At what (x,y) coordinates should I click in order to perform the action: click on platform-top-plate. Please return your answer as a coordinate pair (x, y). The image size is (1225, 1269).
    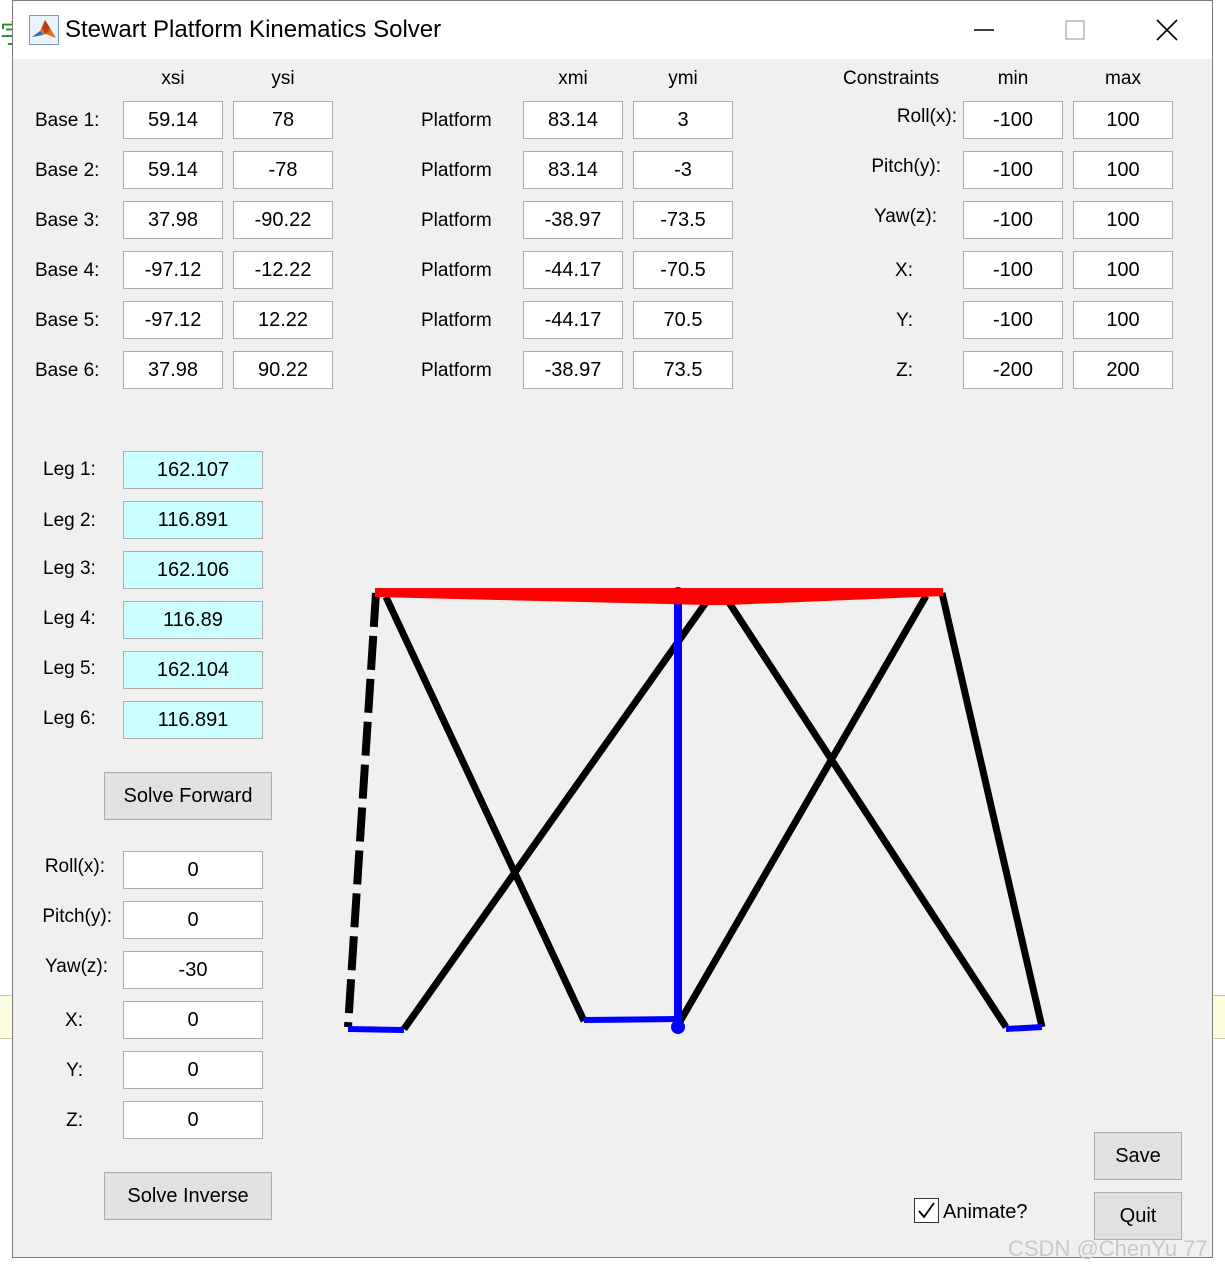
    Looking at the image, I should click on (659, 596).